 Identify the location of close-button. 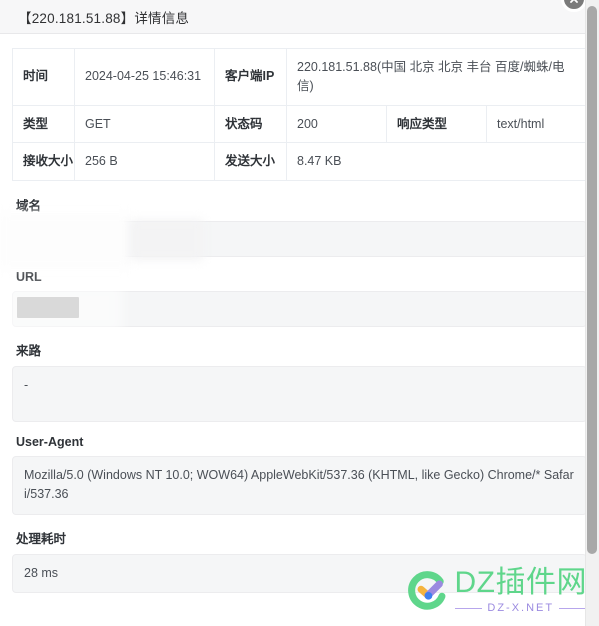
(574, 6).